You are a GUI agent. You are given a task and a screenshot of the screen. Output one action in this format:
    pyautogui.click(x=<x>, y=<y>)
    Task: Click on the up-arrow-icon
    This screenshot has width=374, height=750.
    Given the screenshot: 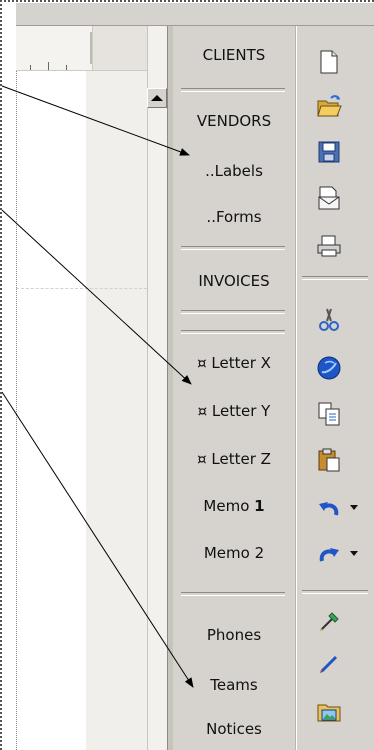 What is the action you would take?
    pyautogui.click(x=157, y=98)
    